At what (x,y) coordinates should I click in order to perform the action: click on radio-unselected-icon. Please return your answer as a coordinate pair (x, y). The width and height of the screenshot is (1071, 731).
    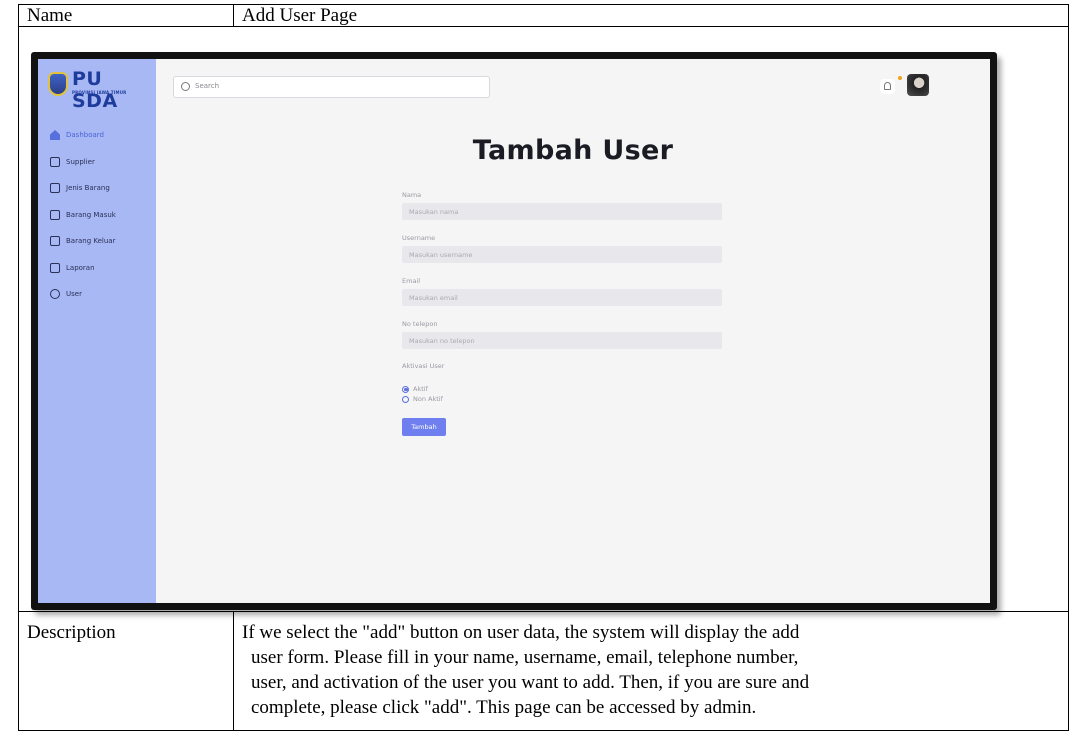
    Looking at the image, I should click on (405, 399).